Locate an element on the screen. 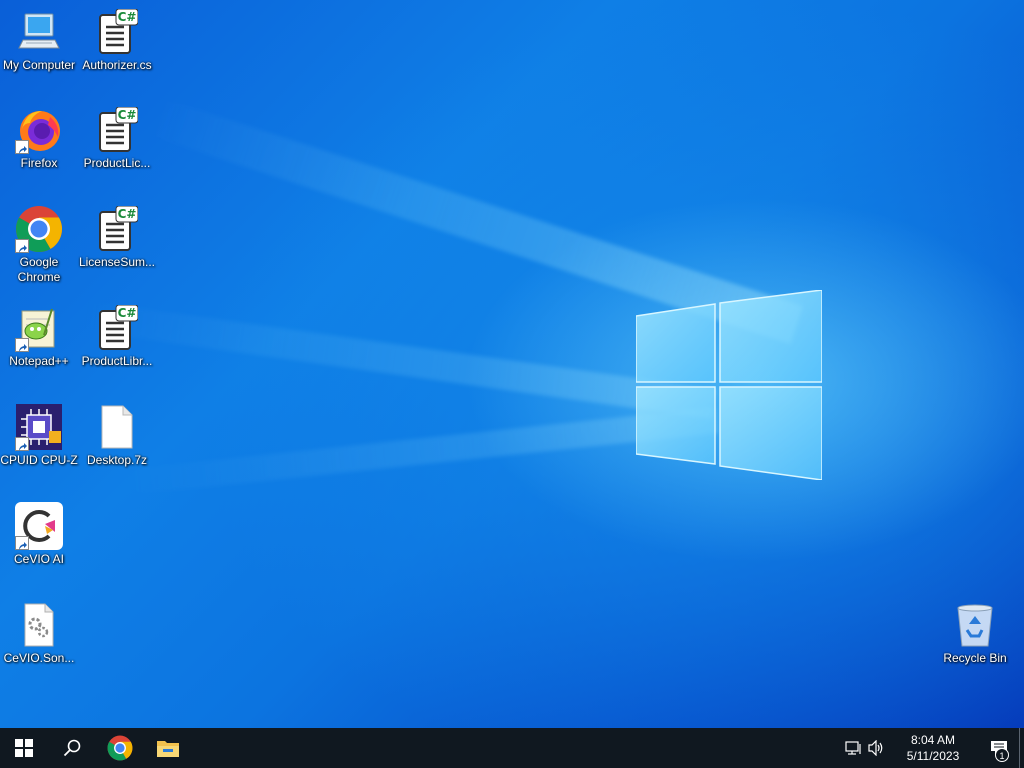 The height and width of the screenshot is (768, 1024). notepadpp-icon is located at coordinates (39, 328).